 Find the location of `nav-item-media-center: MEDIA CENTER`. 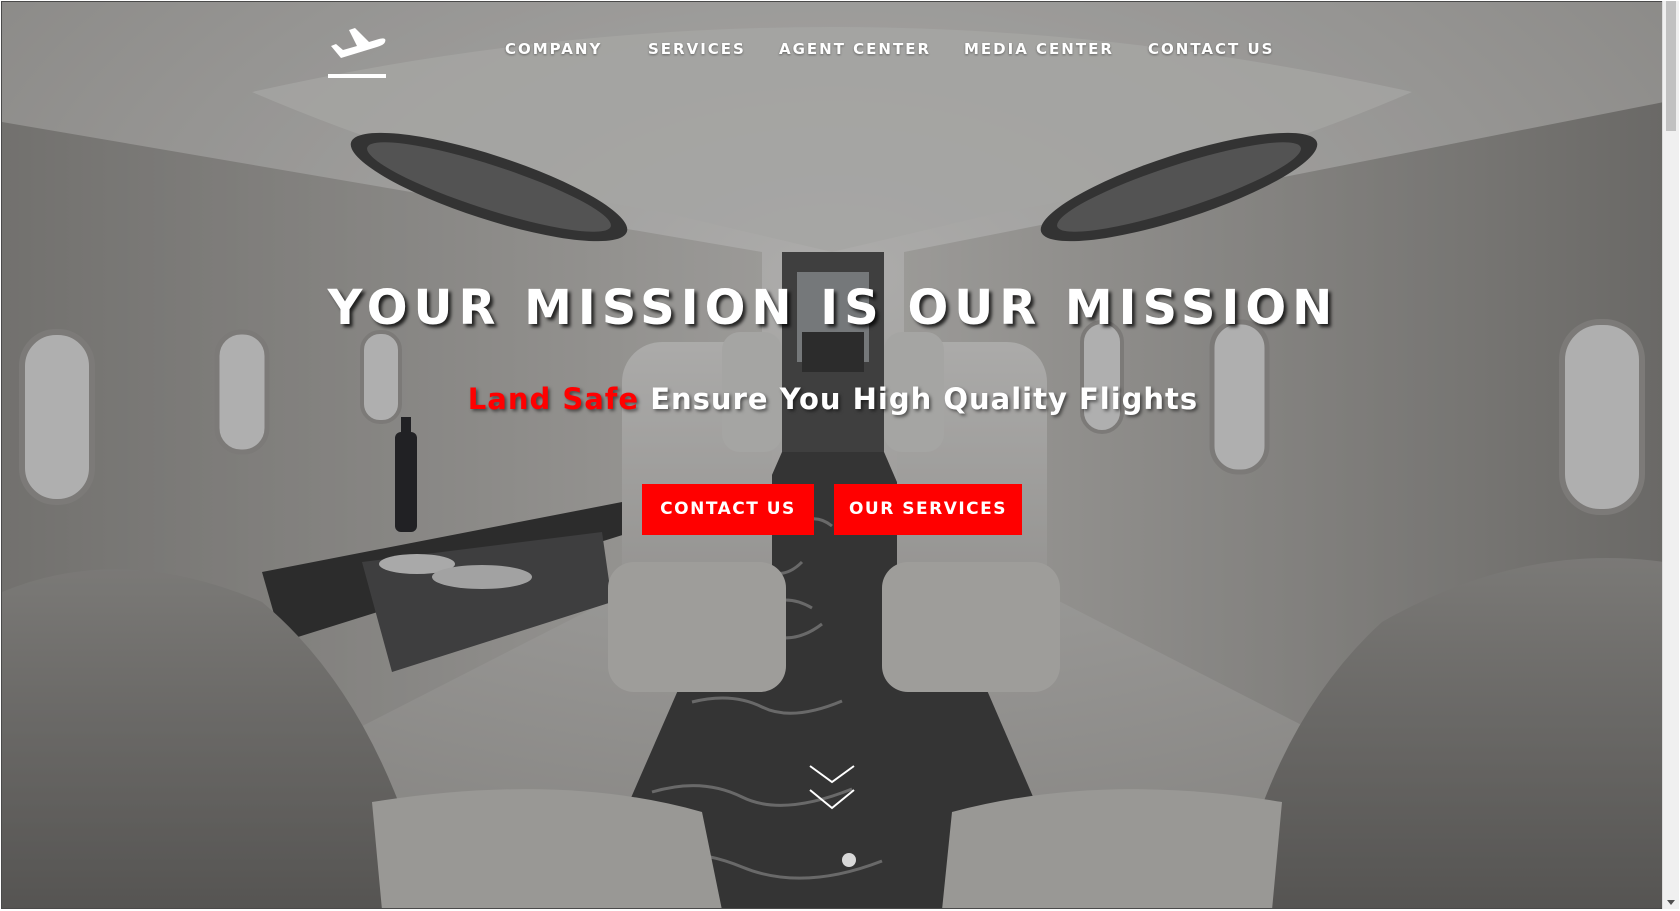

nav-item-media-center: MEDIA CENTER is located at coordinates (1039, 49).